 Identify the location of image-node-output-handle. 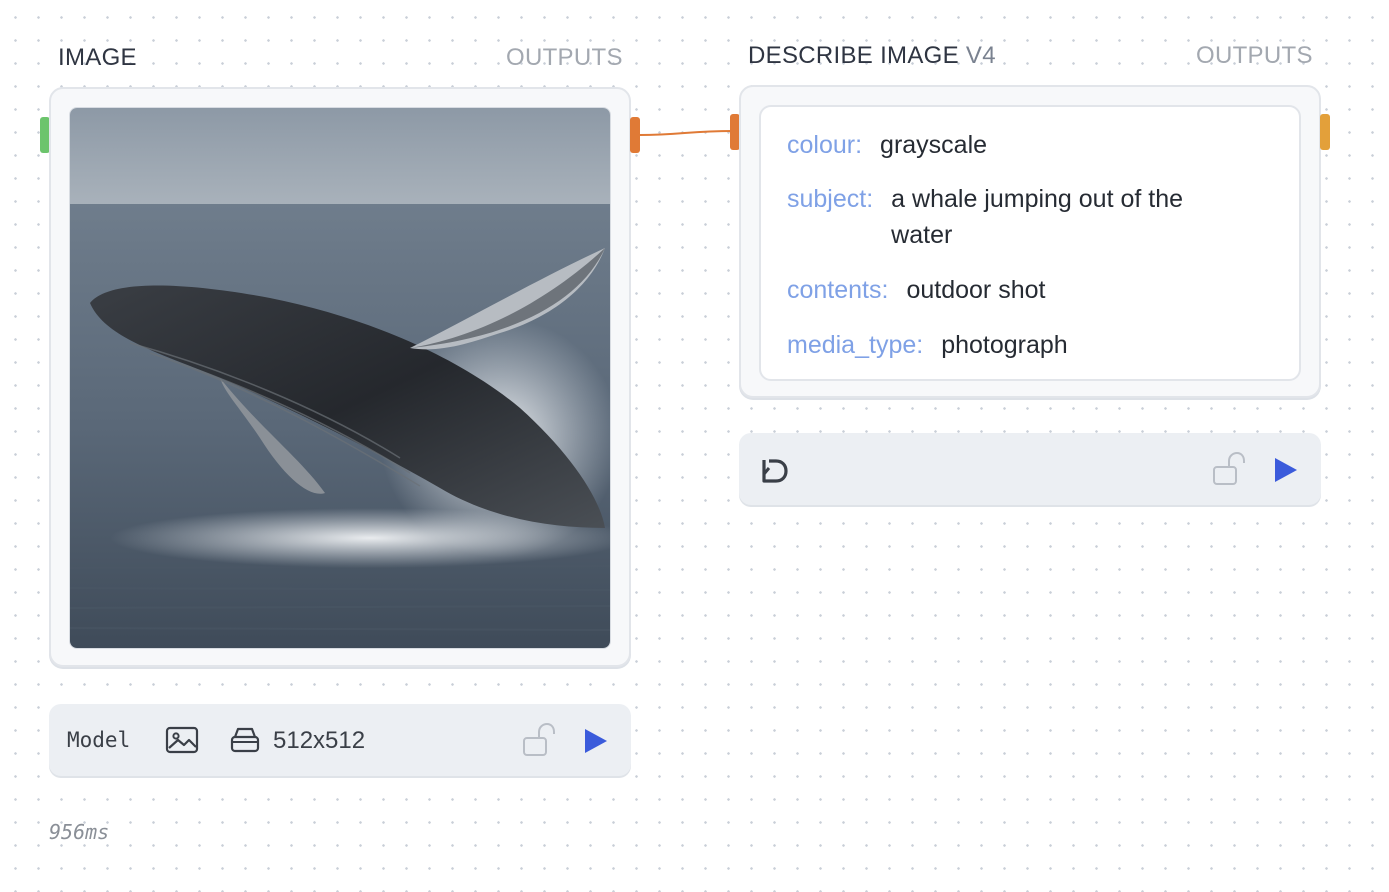
(635, 135).